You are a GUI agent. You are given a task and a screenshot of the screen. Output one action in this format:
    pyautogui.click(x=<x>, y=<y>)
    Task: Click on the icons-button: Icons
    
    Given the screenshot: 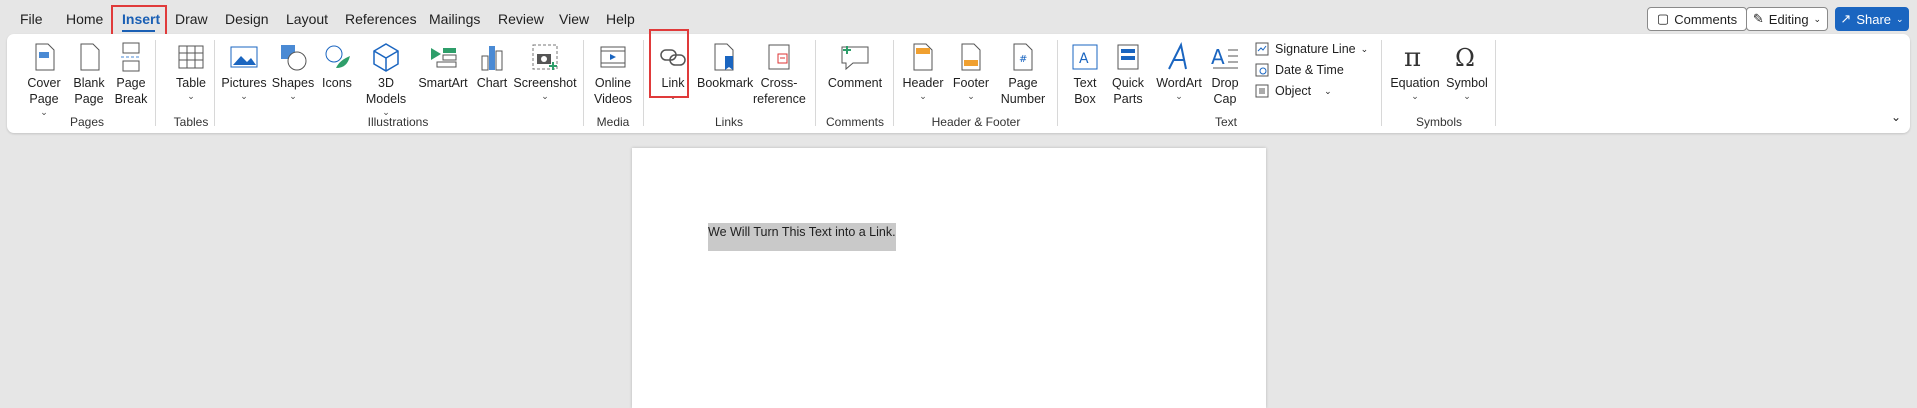 What is the action you would take?
    pyautogui.click(x=337, y=66)
    